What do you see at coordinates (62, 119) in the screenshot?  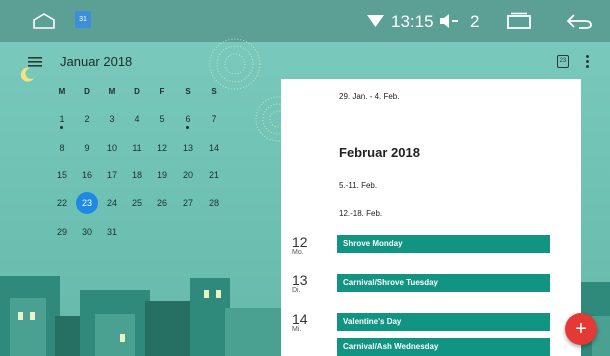 I see `calendar-day: 1` at bounding box center [62, 119].